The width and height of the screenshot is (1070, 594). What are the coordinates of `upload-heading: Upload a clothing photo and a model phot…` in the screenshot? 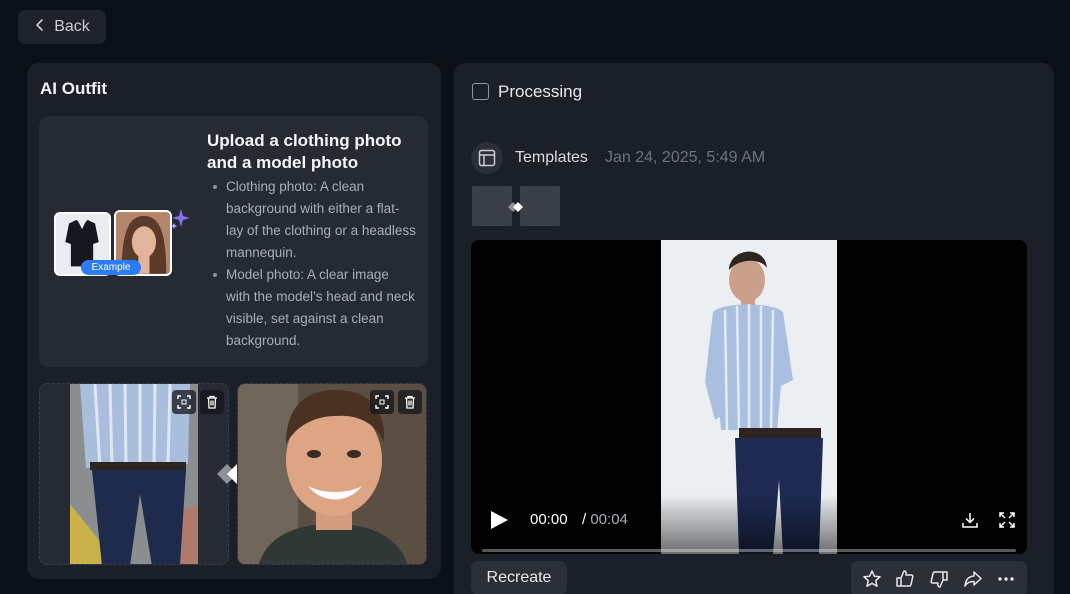 It's located at (304, 151).